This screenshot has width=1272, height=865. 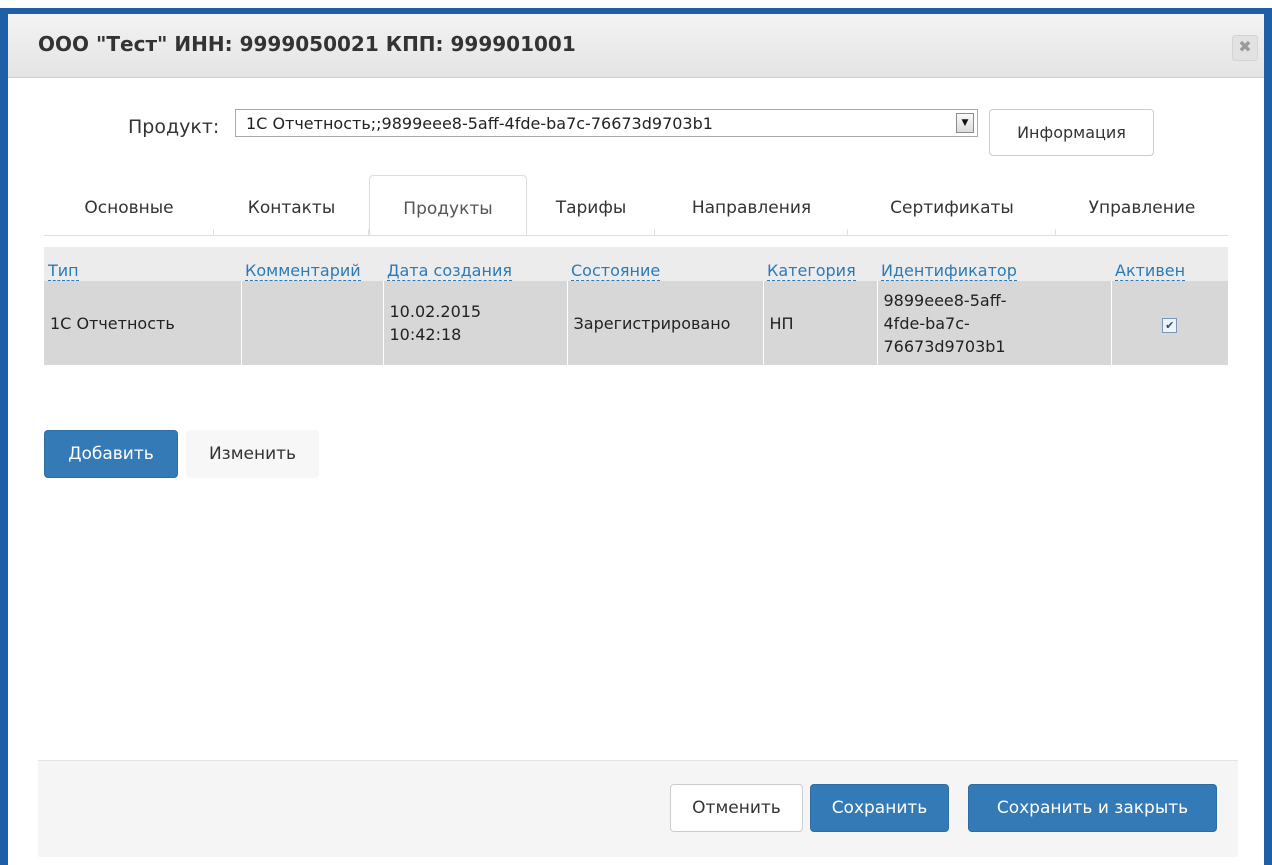 I want to click on save-button: Сохранить, so click(x=879, y=808).